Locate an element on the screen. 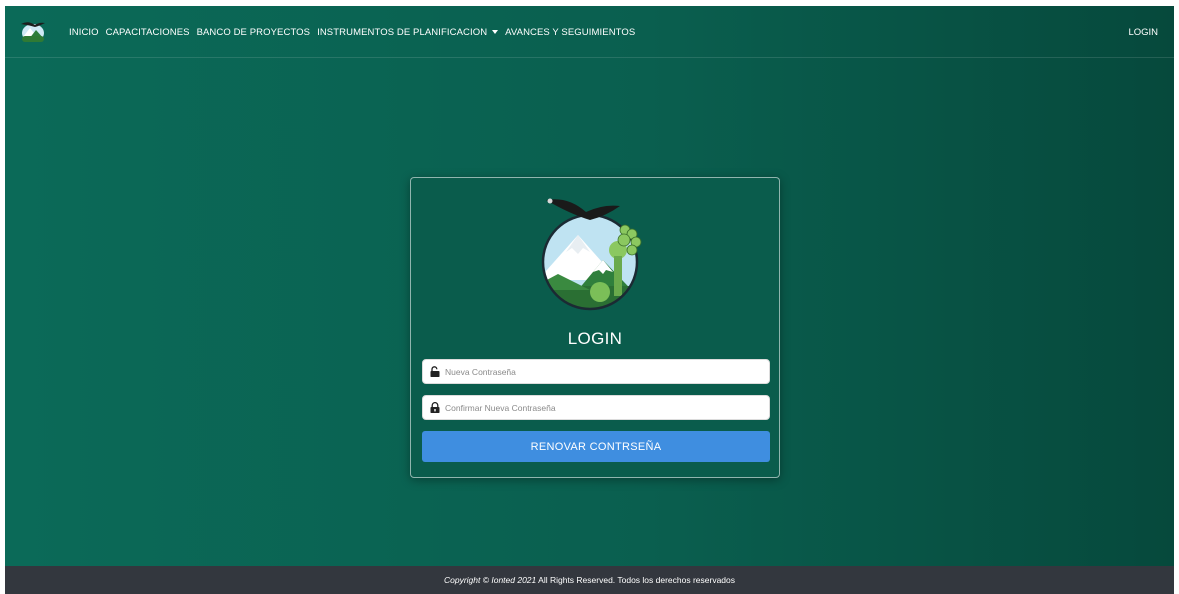  new-password-input is located at coordinates (607, 371).